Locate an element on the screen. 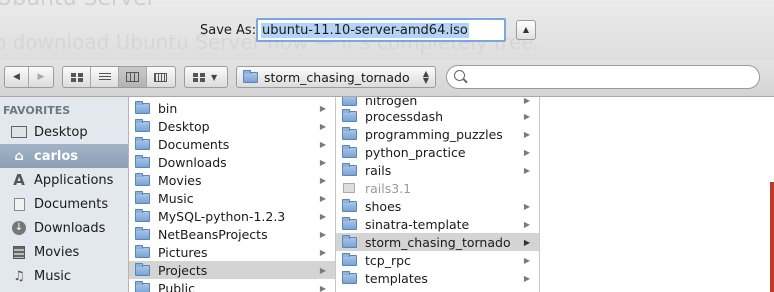 The width and height of the screenshot is (774, 292). list-item-disabled: rails3.1 is located at coordinates (437, 188).